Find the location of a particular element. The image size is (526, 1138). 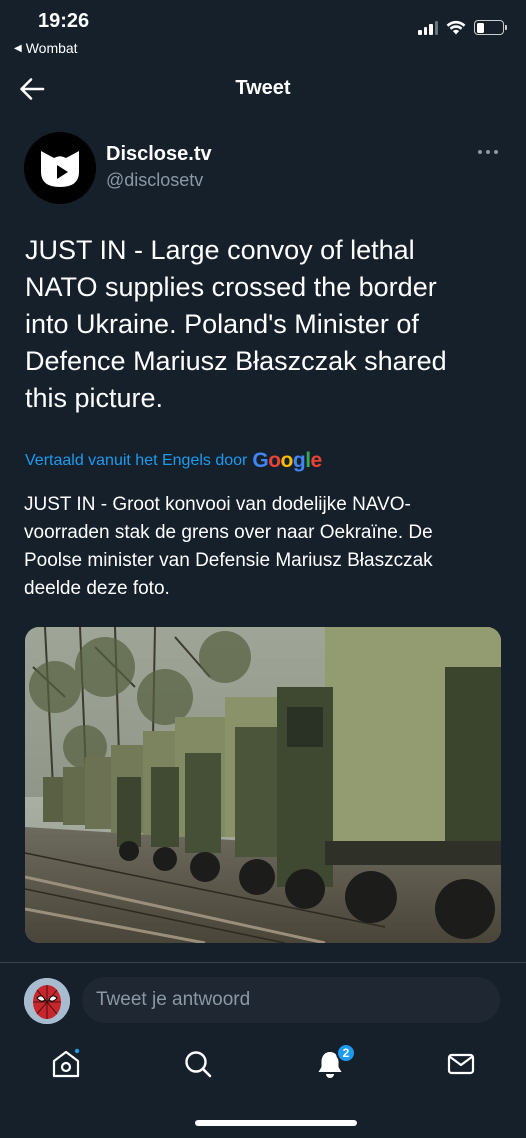

translation-attribution: Vertaald vanuit het Engels door Google is located at coordinates (173, 461).